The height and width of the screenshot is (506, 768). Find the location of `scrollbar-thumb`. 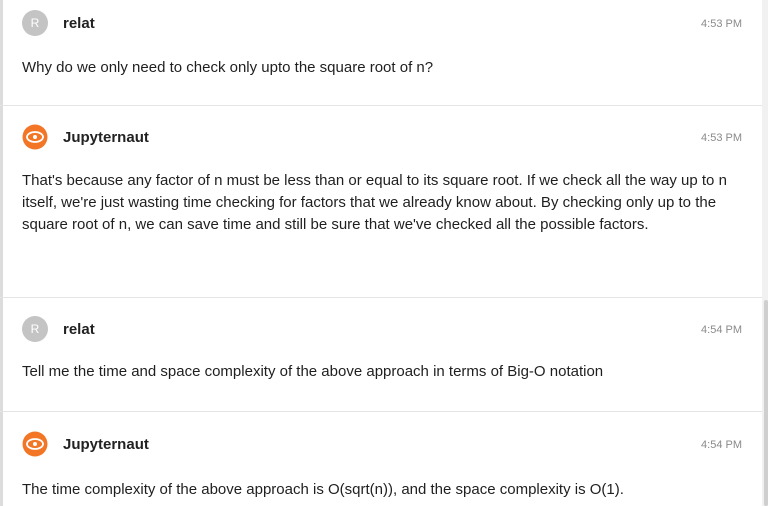

scrollbar-thumb is located at coordinates (766, 403).